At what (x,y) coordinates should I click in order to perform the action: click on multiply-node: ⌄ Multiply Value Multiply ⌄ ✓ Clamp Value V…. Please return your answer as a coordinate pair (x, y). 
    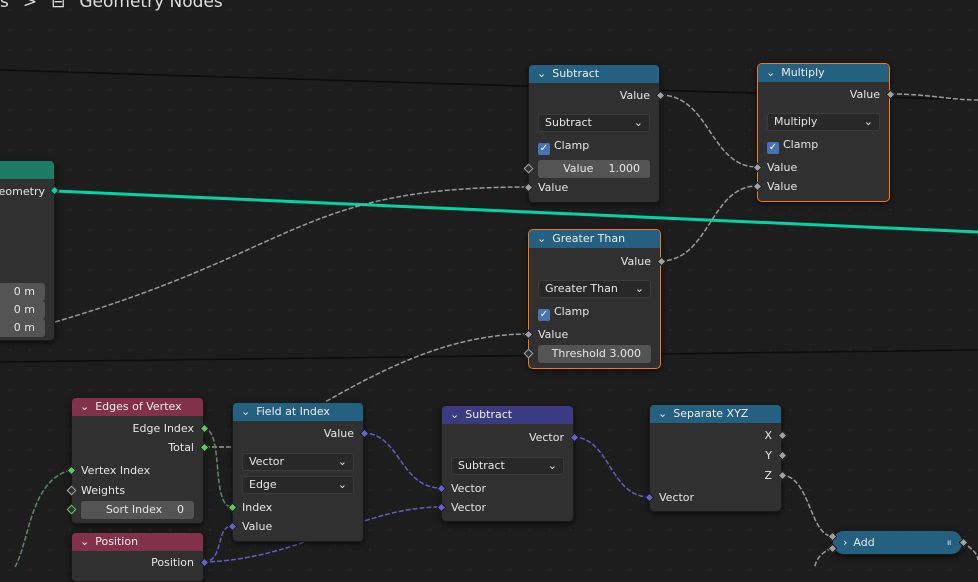
    Looking at the image, I should click on (824, 132).